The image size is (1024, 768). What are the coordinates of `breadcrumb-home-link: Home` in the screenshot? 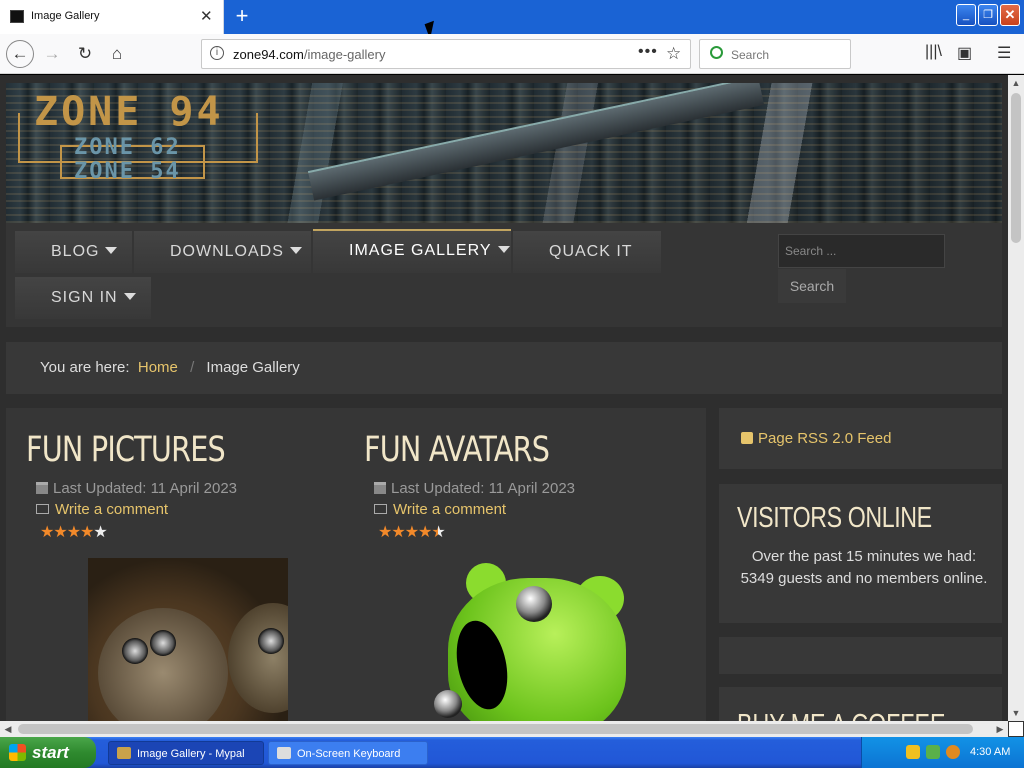 It's located at (158, 367).